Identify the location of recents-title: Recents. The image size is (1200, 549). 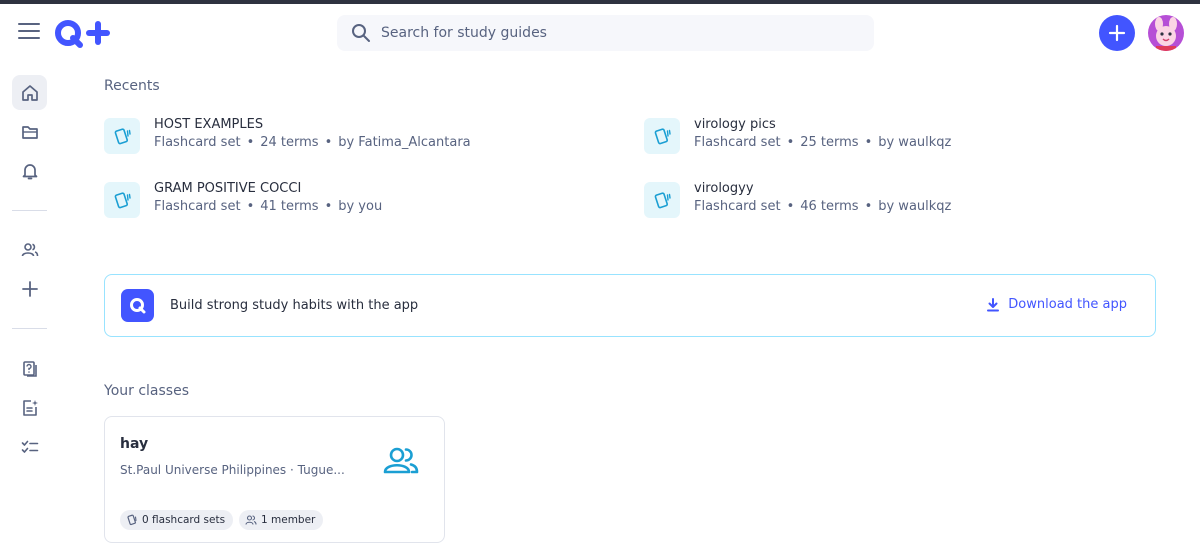
(132, 86).